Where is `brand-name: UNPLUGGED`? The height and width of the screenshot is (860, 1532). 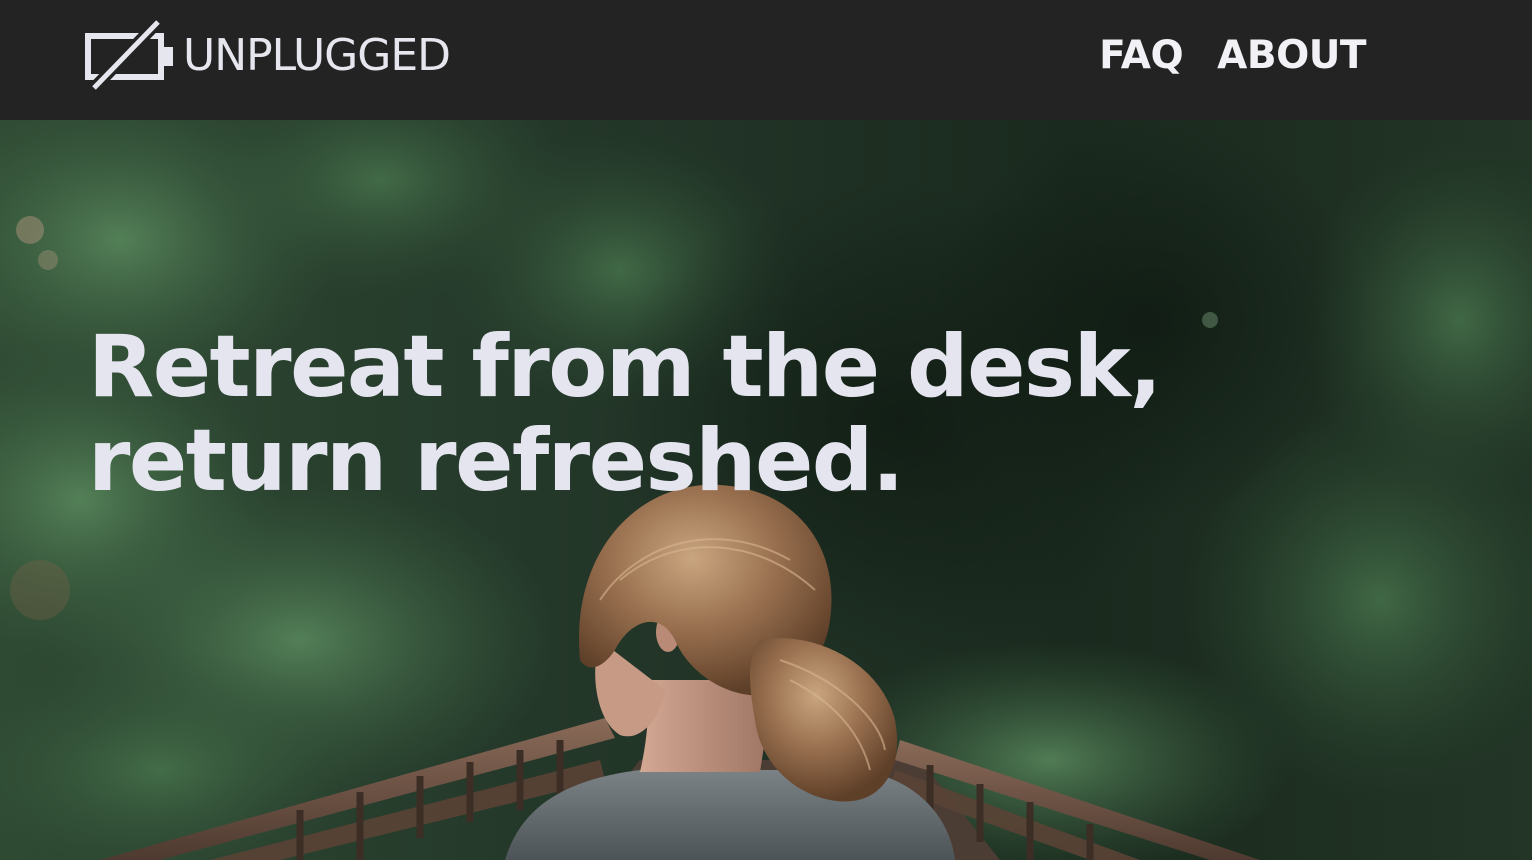 brand-name: UNPLUGGED is located at coordinates (317, 55).